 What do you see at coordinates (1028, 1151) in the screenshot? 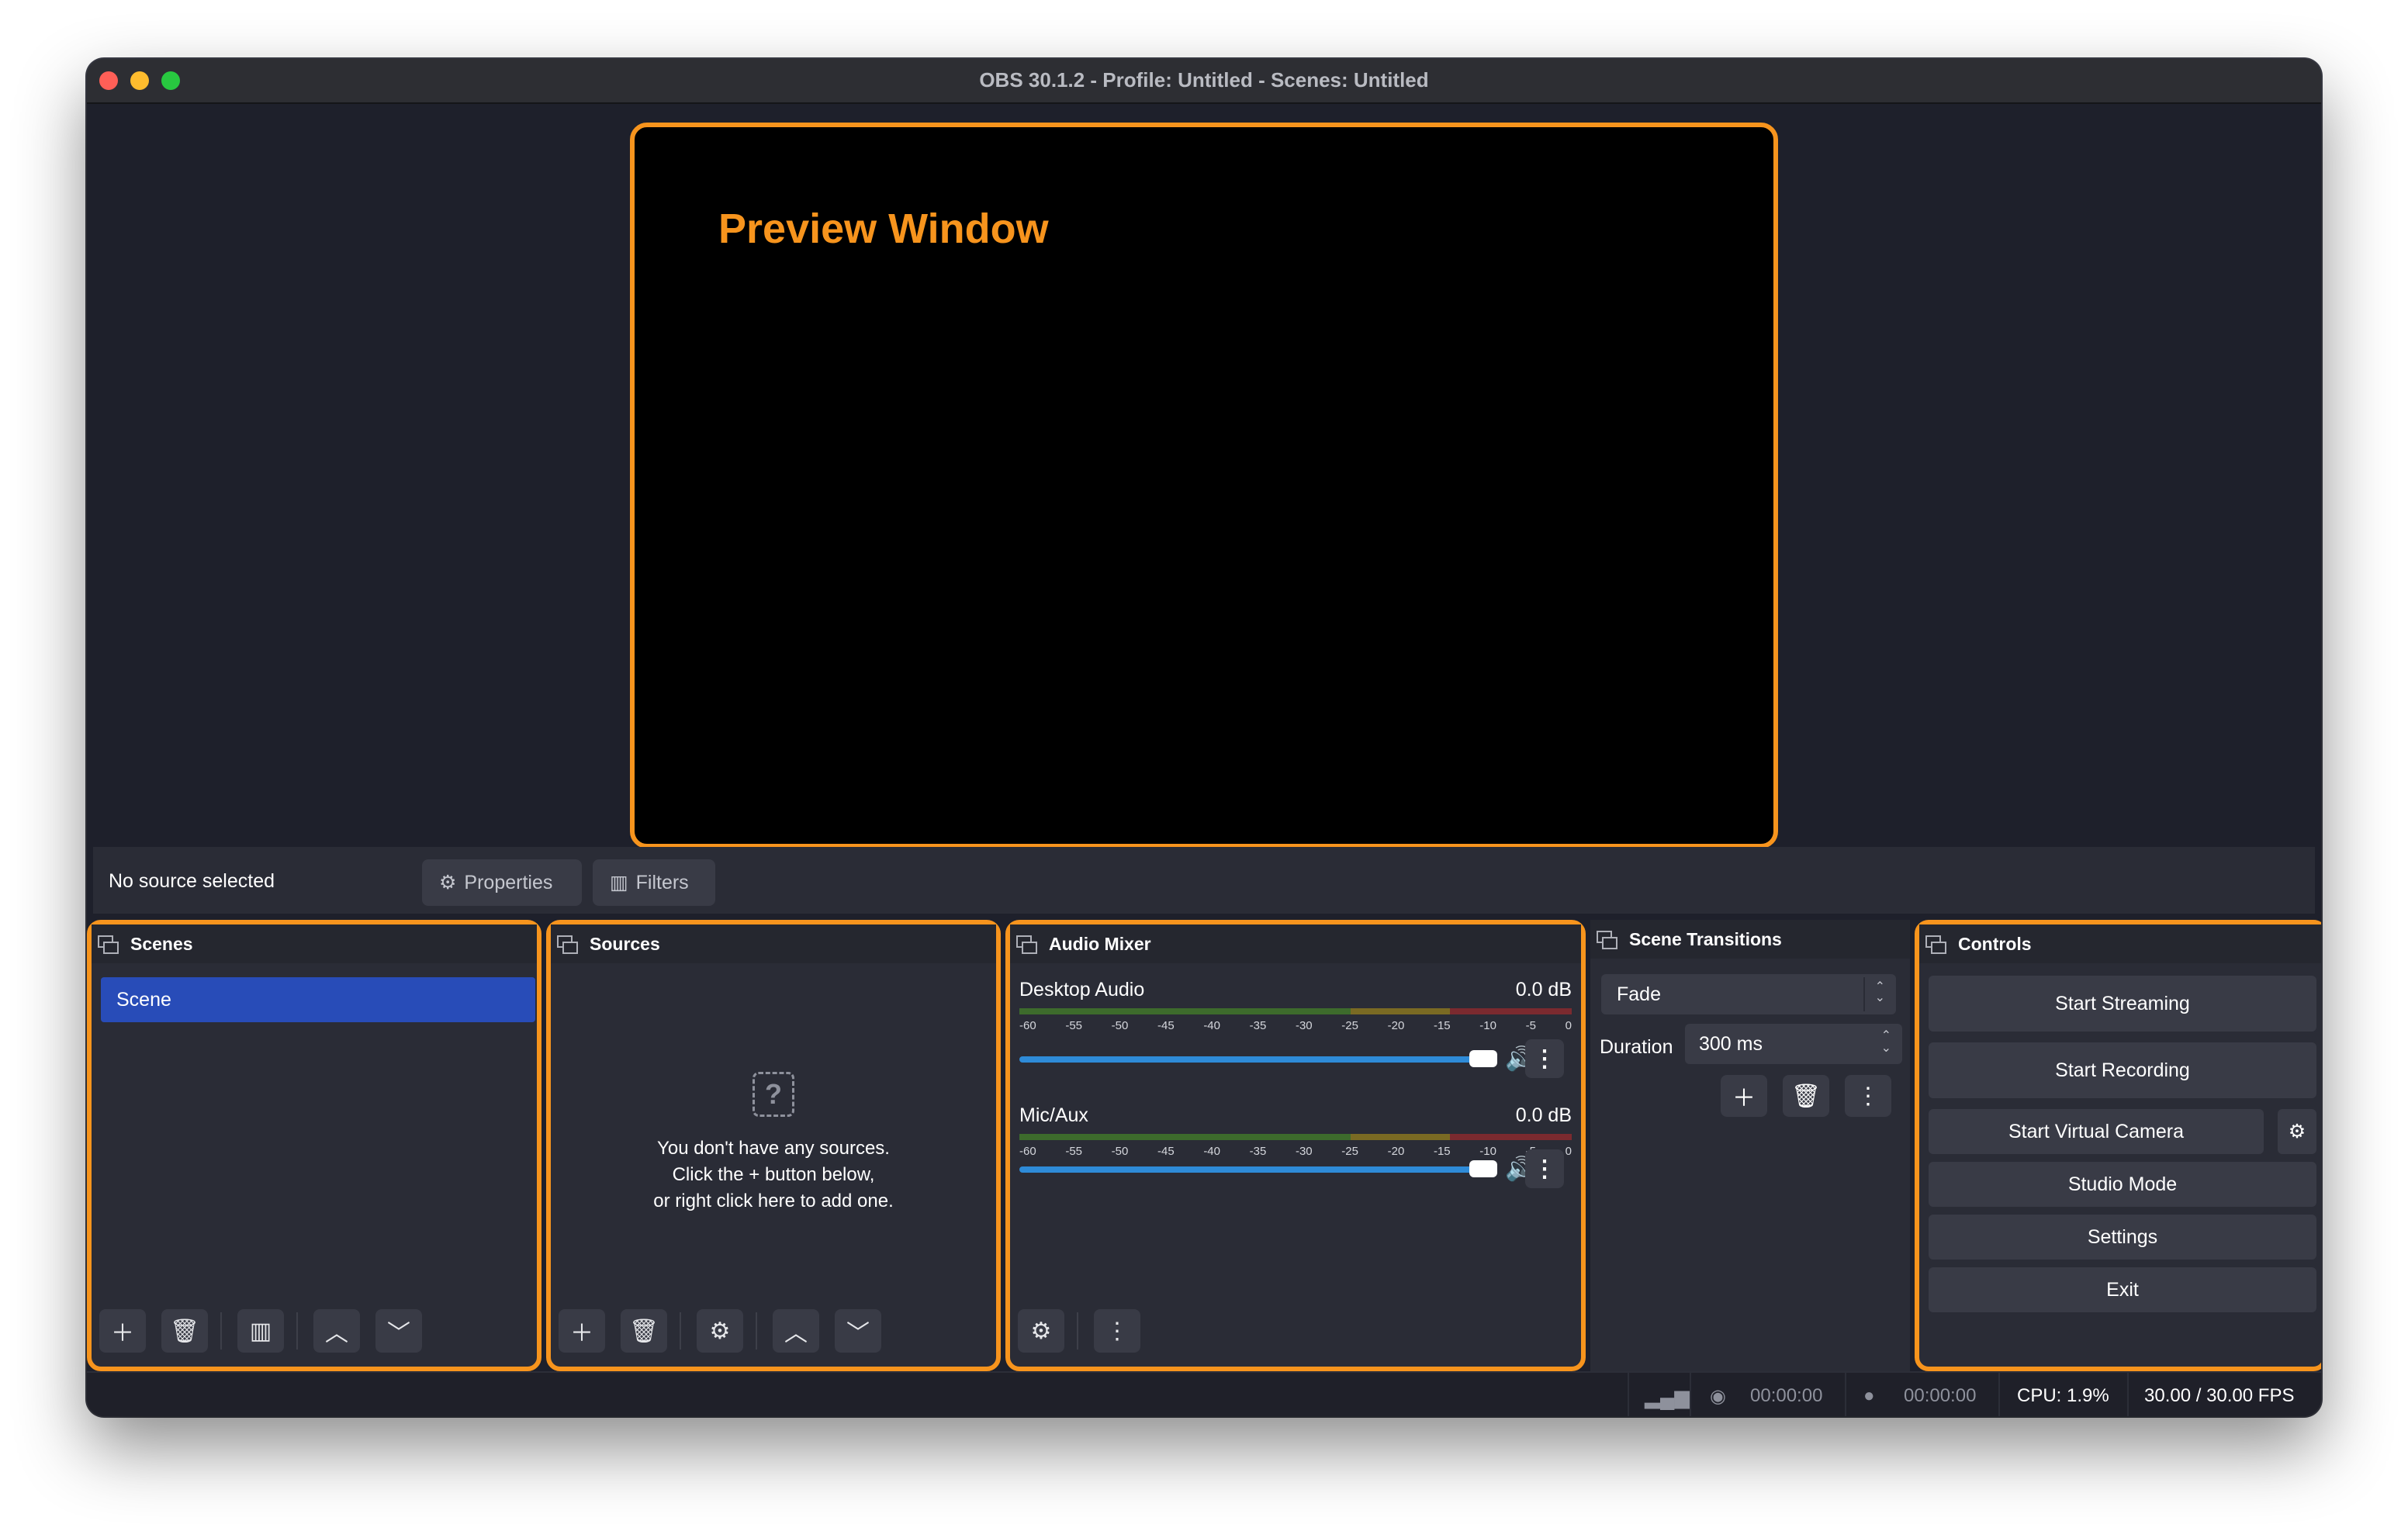
I see `scale-tick: -60` at bounding box center [1028, 1151].